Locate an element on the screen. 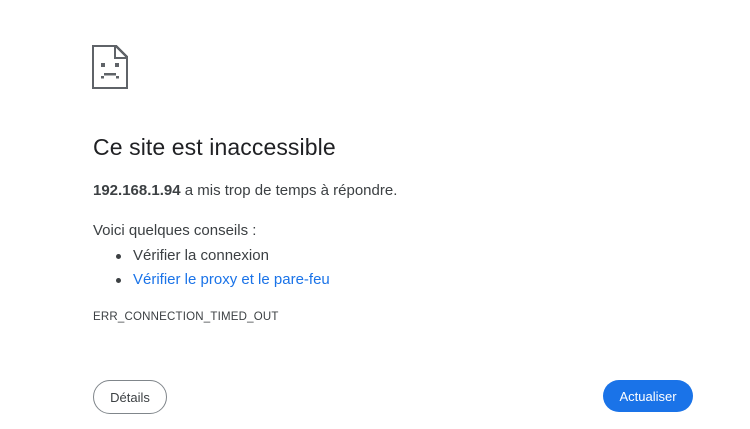  list-item: Vérifier le proxy et le pare-feu is located at coordinates (211, 282).